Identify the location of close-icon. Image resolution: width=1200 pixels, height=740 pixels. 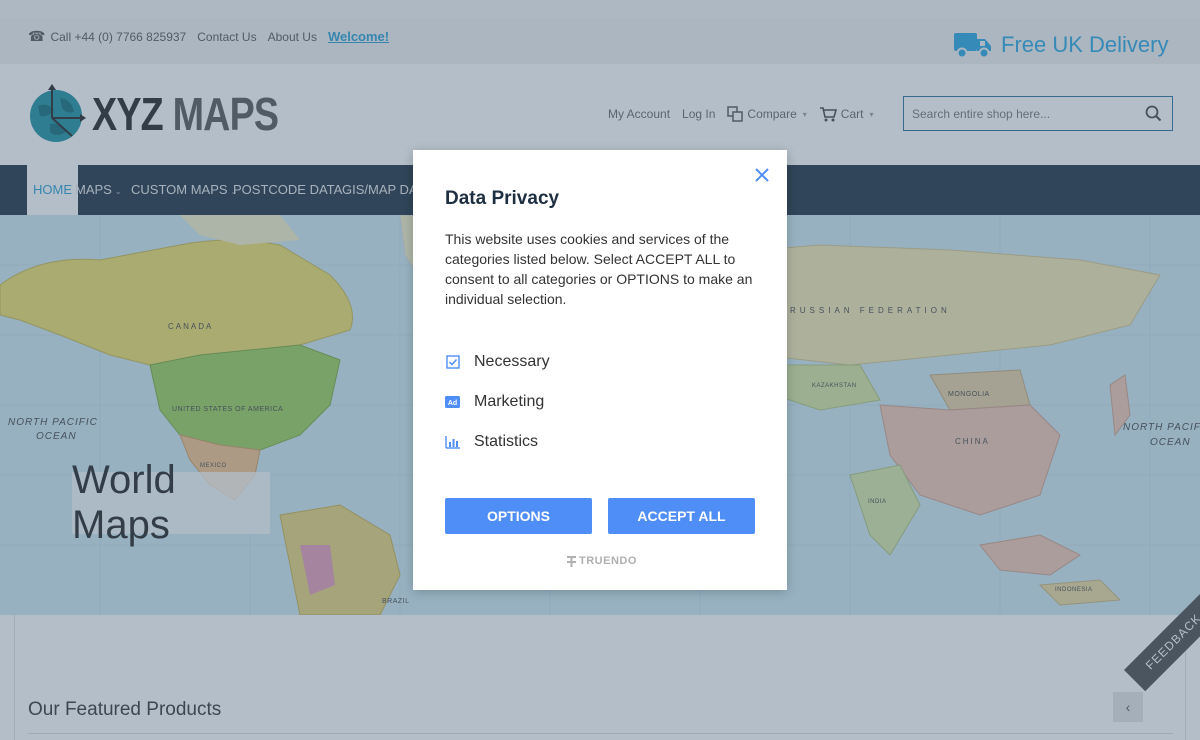
(762, 175).